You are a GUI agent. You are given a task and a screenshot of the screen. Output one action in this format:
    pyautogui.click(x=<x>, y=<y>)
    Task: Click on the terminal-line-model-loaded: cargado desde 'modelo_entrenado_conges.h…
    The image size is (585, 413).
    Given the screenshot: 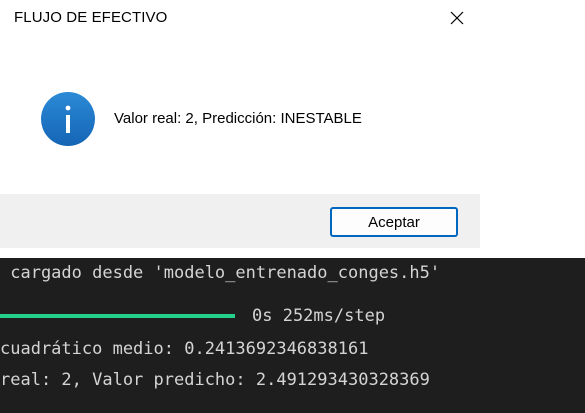 What is the action you would take?
    pyautogui.click(x=220, y=273)
    